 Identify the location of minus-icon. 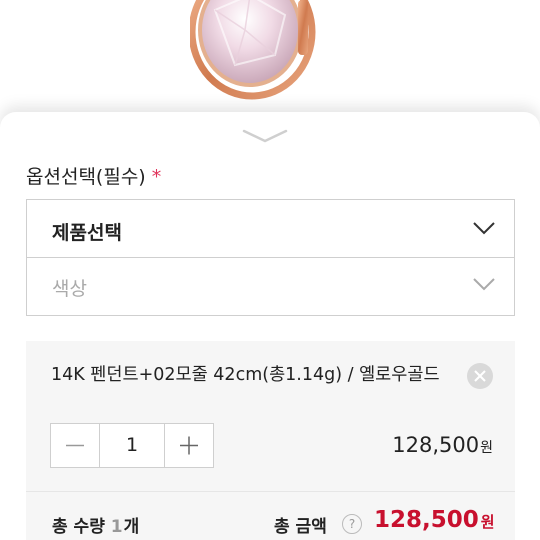
(75, 445).